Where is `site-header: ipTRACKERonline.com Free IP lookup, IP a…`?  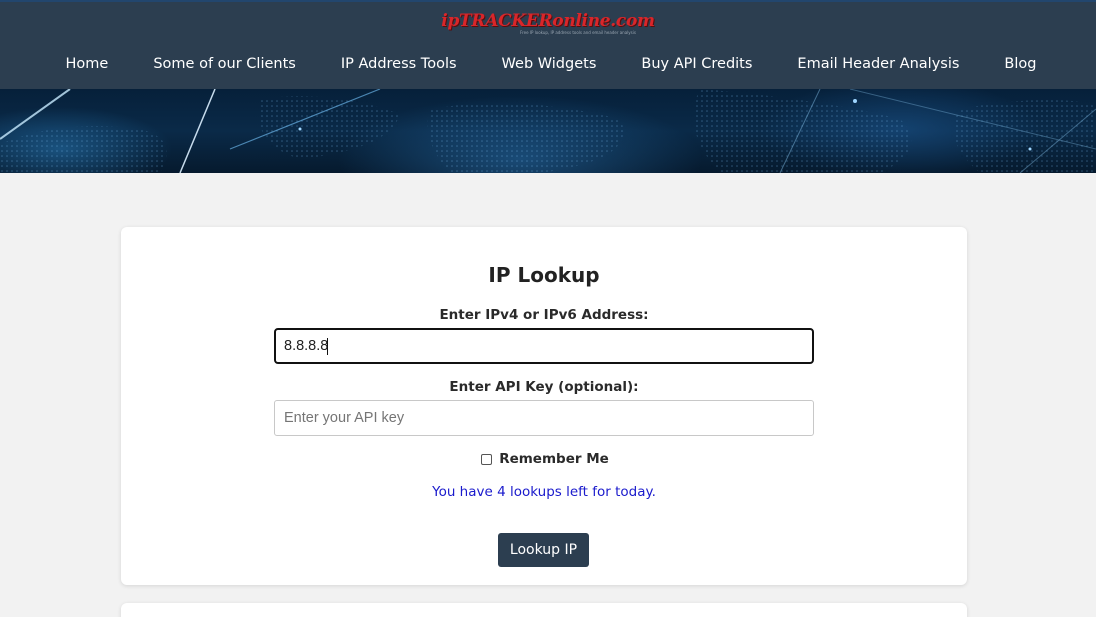 site-header: ipTRACKERonline.com Free IP lookup, IP a… is located at coordinates (548, 44).